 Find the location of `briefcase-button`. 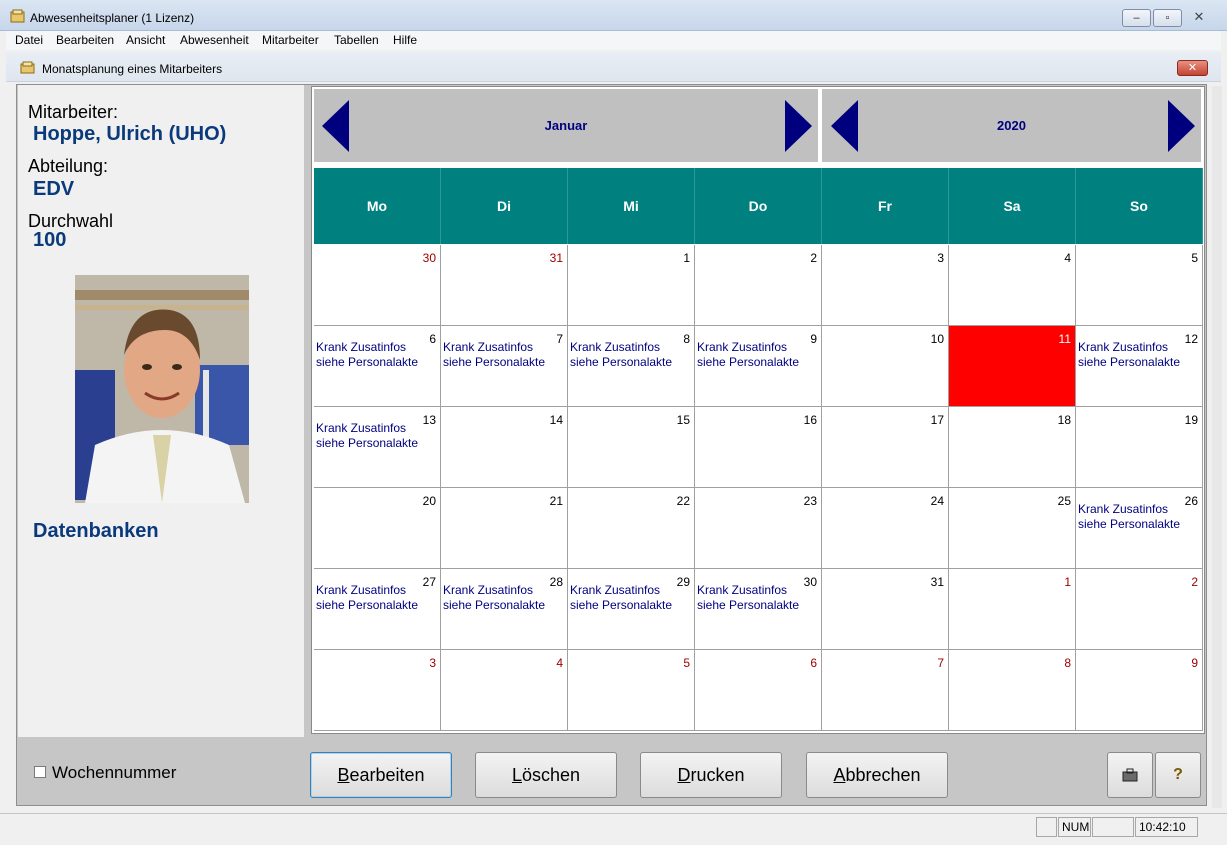

briefcase-button is located at coordinates (1130, 775).